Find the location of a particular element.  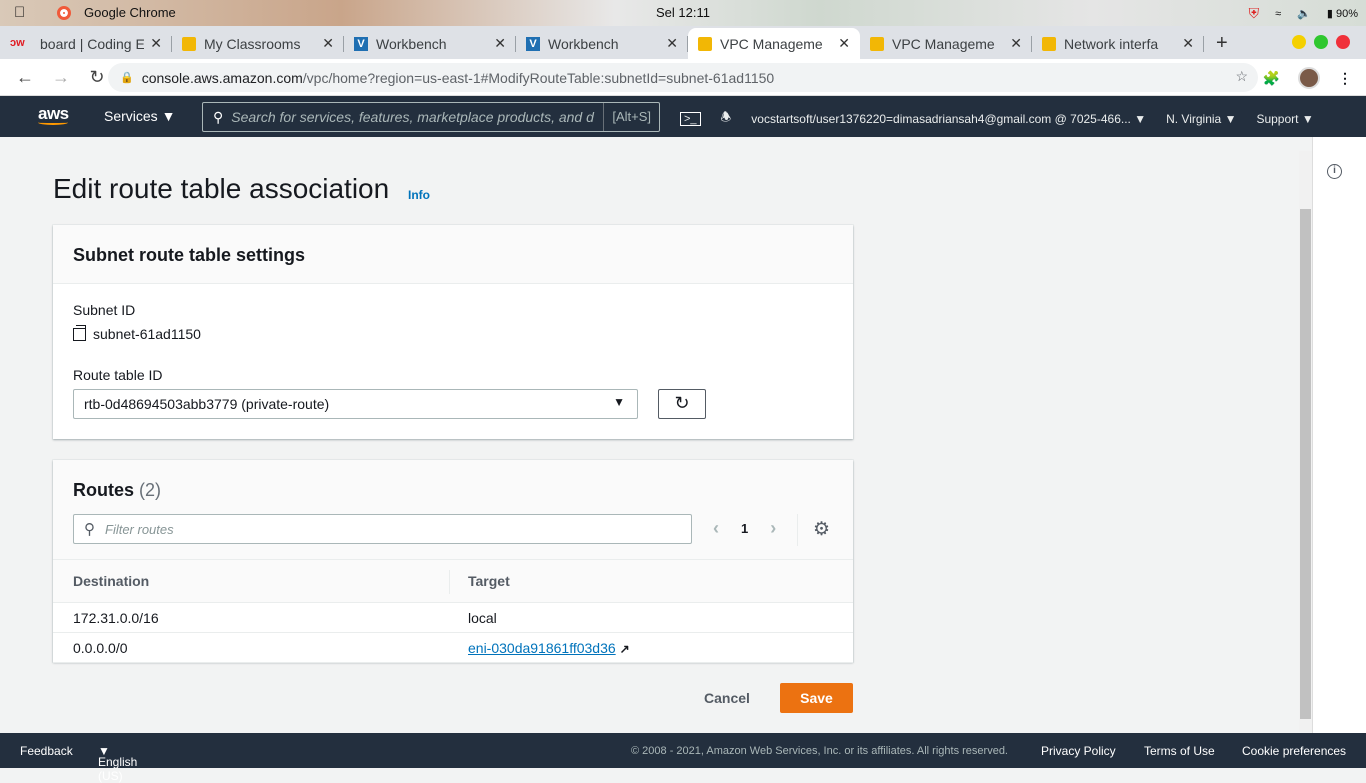

external-link-icon: ↗ is located at coordinates (625, 649).